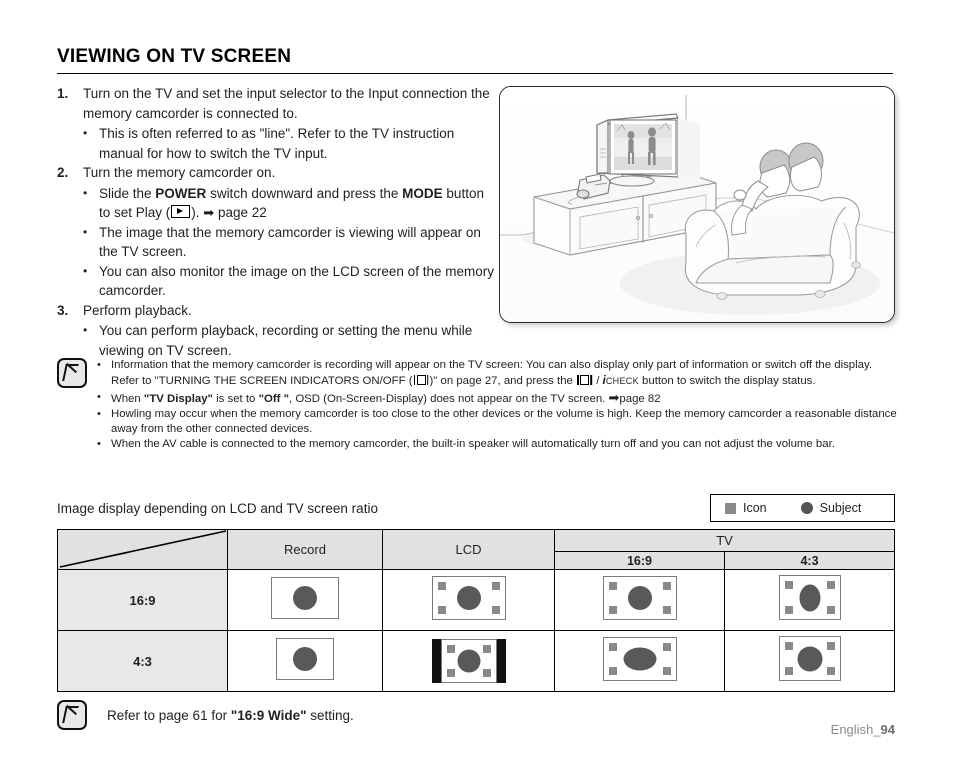 The image size is (954, 766). I want to click on text-run: page 82, so click(640, 398).